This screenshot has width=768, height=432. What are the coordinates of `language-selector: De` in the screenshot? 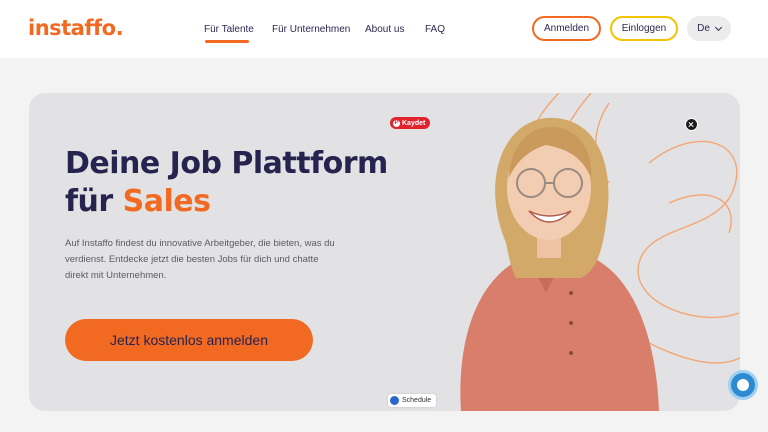 It's located at (709, 28).